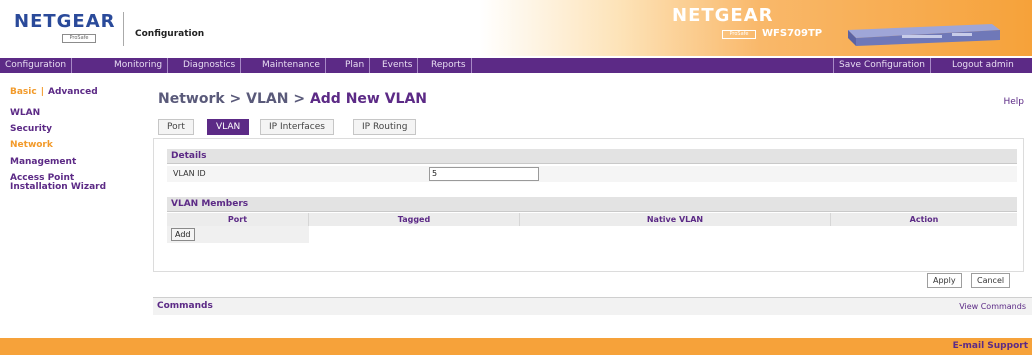 The height and width of the screenshot is (355, 1032). What do you see at coordinates (385, 127) in the screenshot?
I see `tab-ip-routing: IP Routing` at bounding box center [385, 127].